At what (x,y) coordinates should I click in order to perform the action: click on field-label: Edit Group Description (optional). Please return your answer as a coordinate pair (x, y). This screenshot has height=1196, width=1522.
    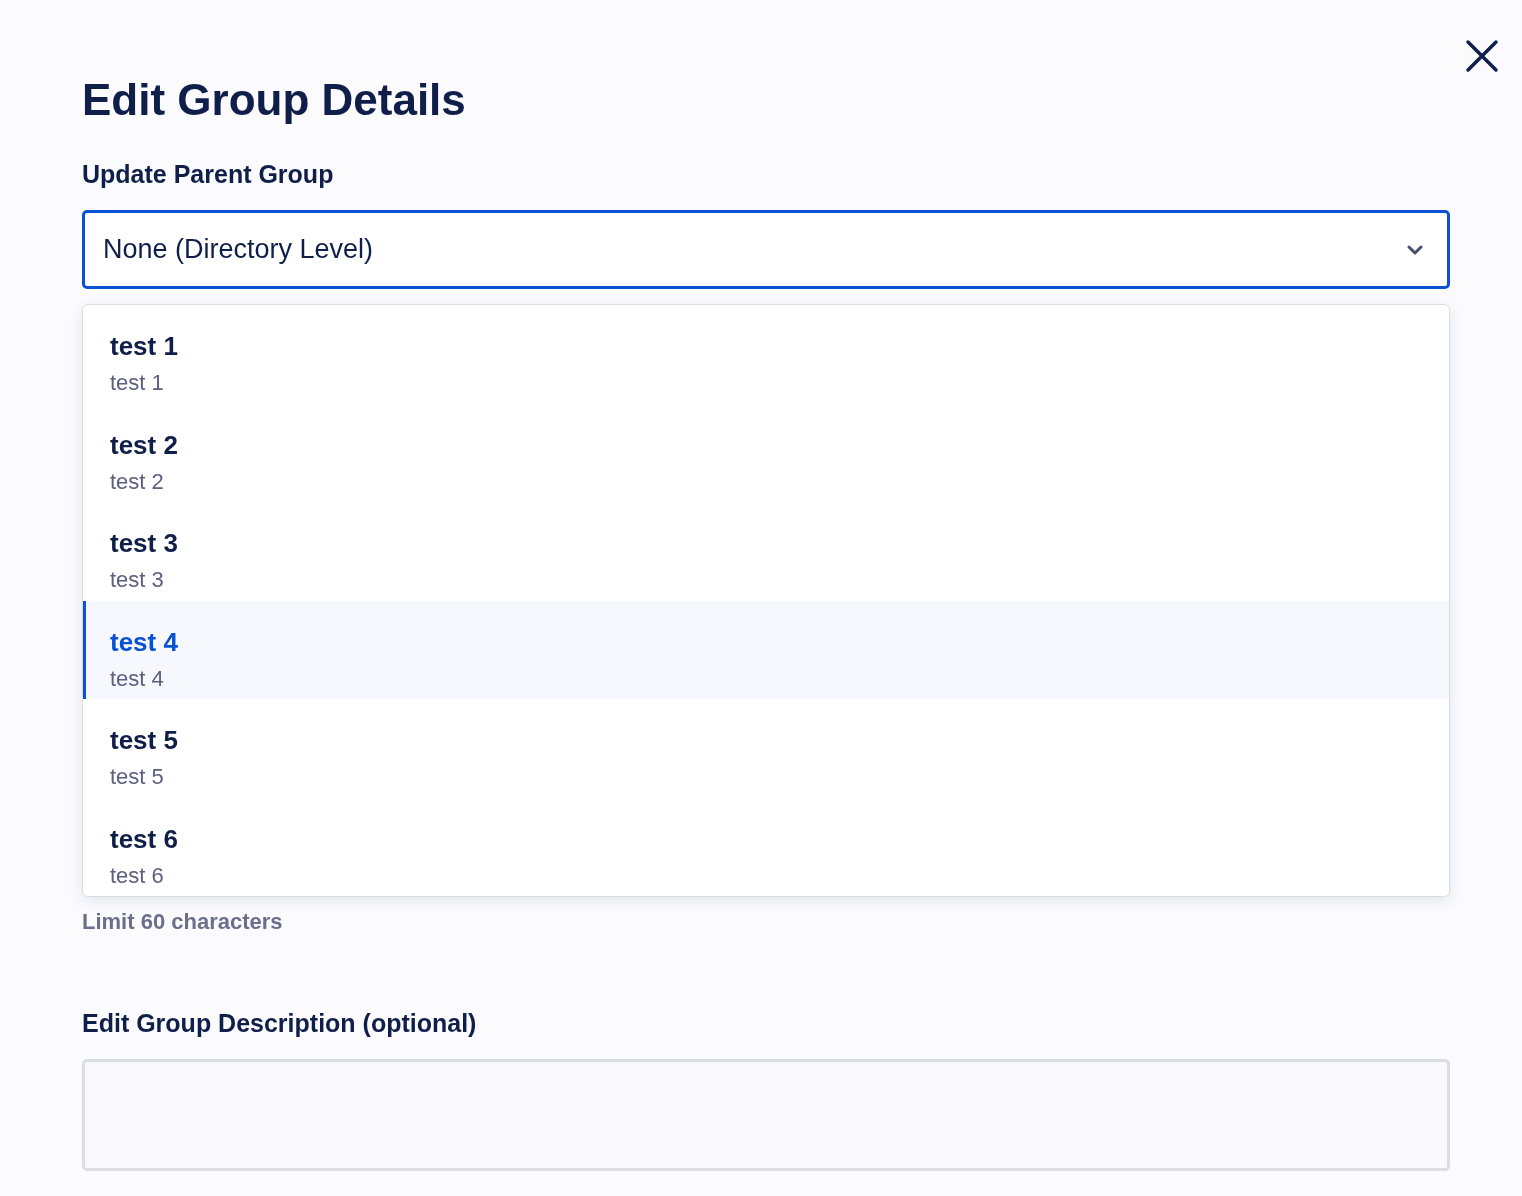
    Looking at the image, I should click on (279, 1023).